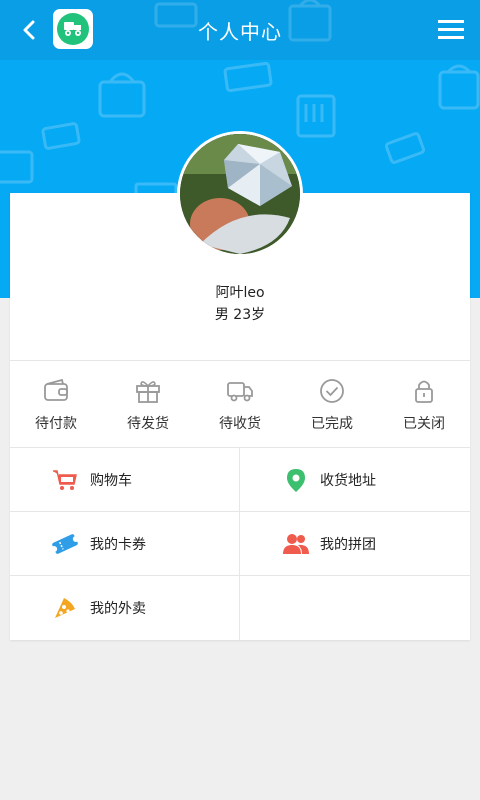 This screenshot has width=480, height=800. Describe the element at coordinates (332, 424) in the screenshot. I see `order-label: 已完成` at that location.